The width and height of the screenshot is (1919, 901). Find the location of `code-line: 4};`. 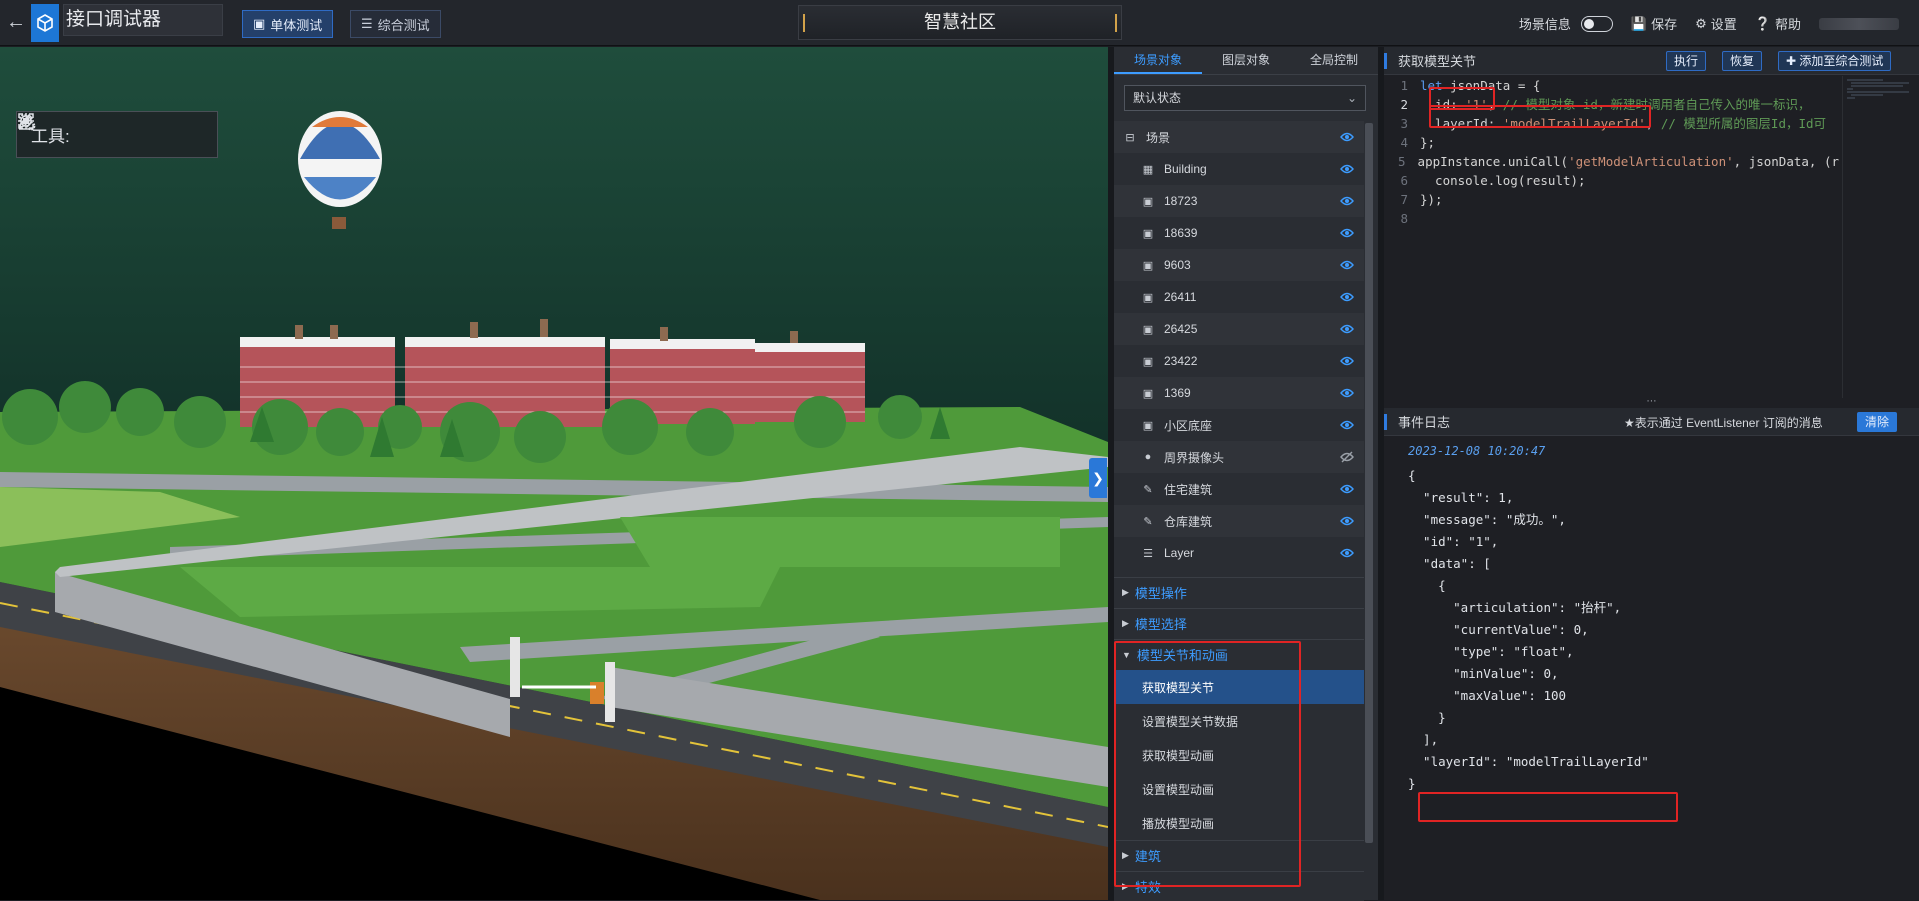

code-line: 4}; is located at coordinates (1611, 142).